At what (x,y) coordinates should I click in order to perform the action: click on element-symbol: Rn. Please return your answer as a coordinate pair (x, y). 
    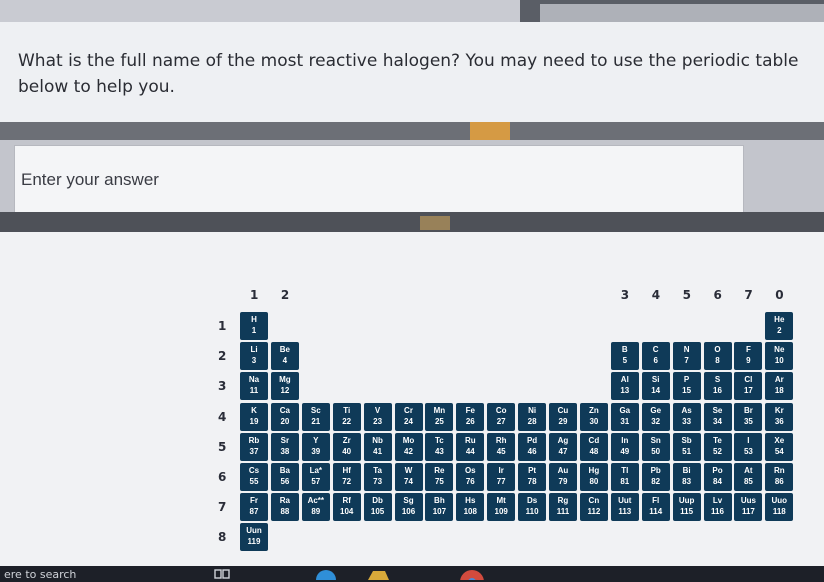
    Looking at the image, I should click on (779, 470).